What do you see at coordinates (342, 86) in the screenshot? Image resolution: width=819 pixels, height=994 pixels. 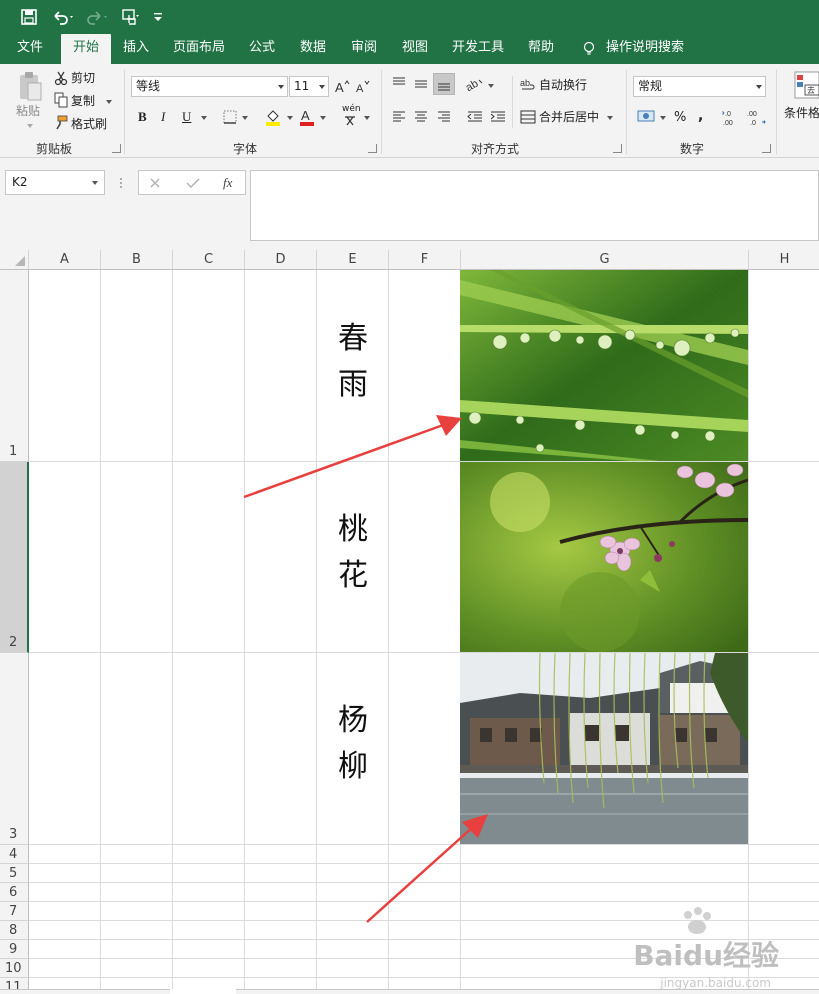 I see `increase-font-size-icon: A` at bounding box center [342, 86].